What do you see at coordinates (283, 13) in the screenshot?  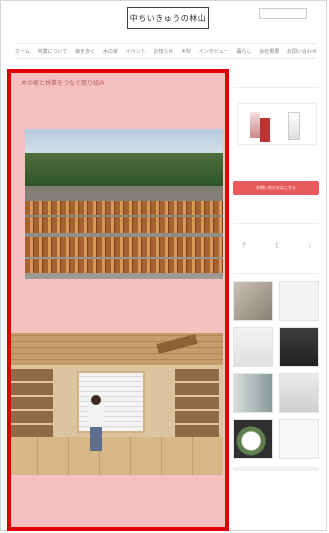 I see `search-input` at bounding box center [283, 13].